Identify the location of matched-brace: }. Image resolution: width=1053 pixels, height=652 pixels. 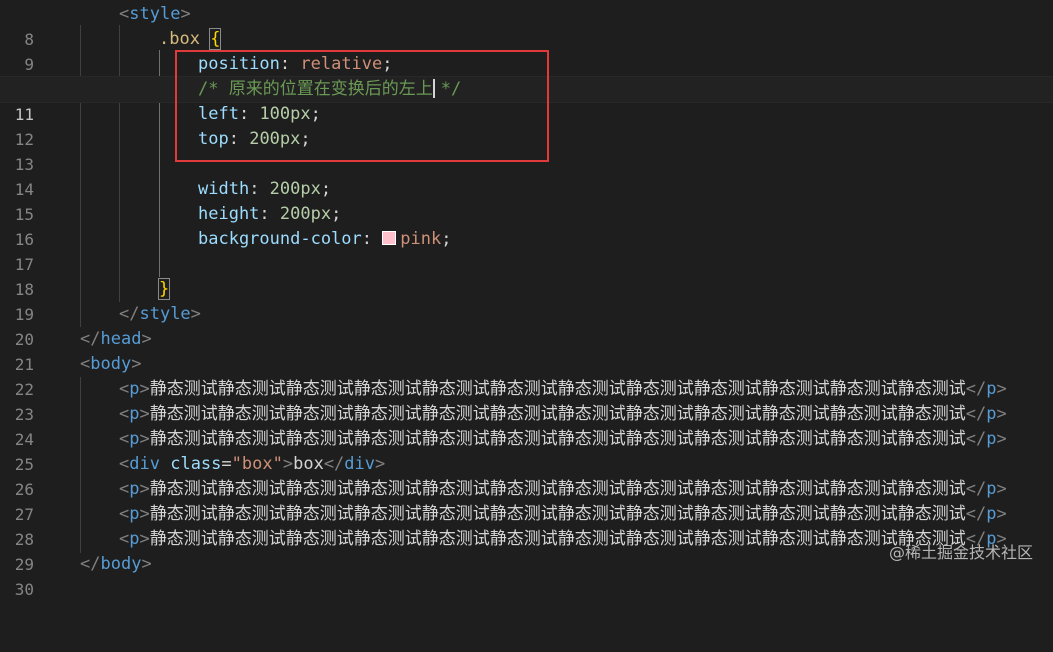
(164, 289).